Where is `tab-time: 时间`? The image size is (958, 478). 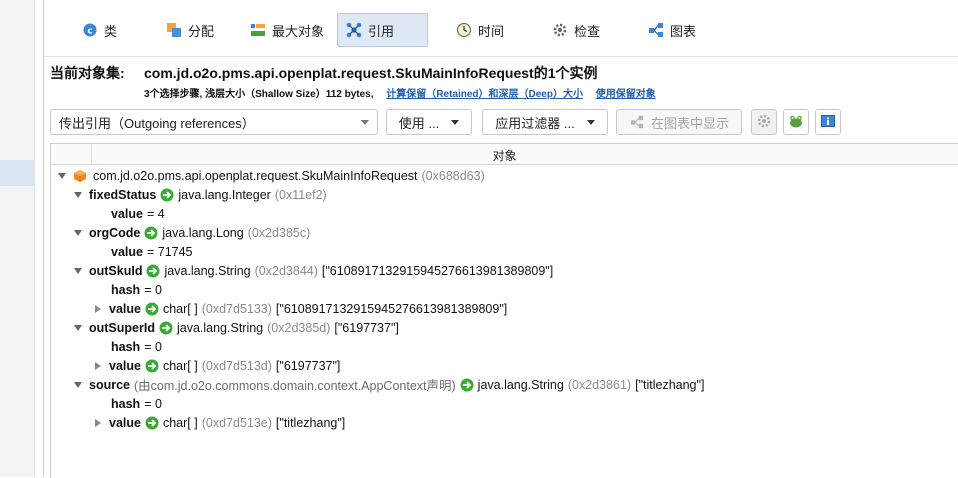 tab-time: 时间 is located at coordinates (480, 30).